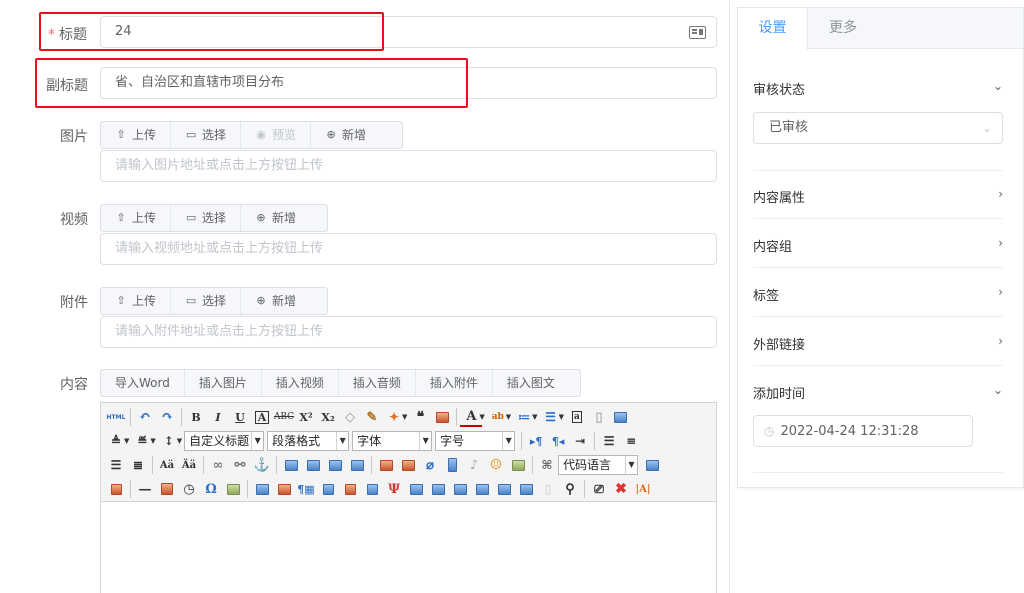 The image size is (1024, 593). What do you see at coordinates (408, 547) in the screenshot?
I see `editor-content-area` at bounding box center [408, 547].